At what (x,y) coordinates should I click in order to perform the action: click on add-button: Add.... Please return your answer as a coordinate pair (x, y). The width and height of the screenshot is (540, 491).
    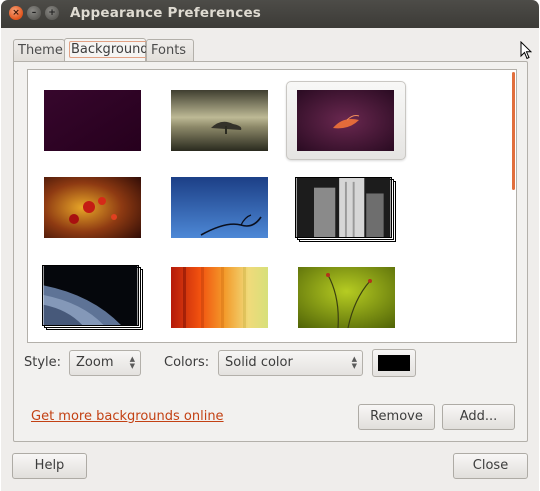
    Looking at the image, I should click on (478, 417).